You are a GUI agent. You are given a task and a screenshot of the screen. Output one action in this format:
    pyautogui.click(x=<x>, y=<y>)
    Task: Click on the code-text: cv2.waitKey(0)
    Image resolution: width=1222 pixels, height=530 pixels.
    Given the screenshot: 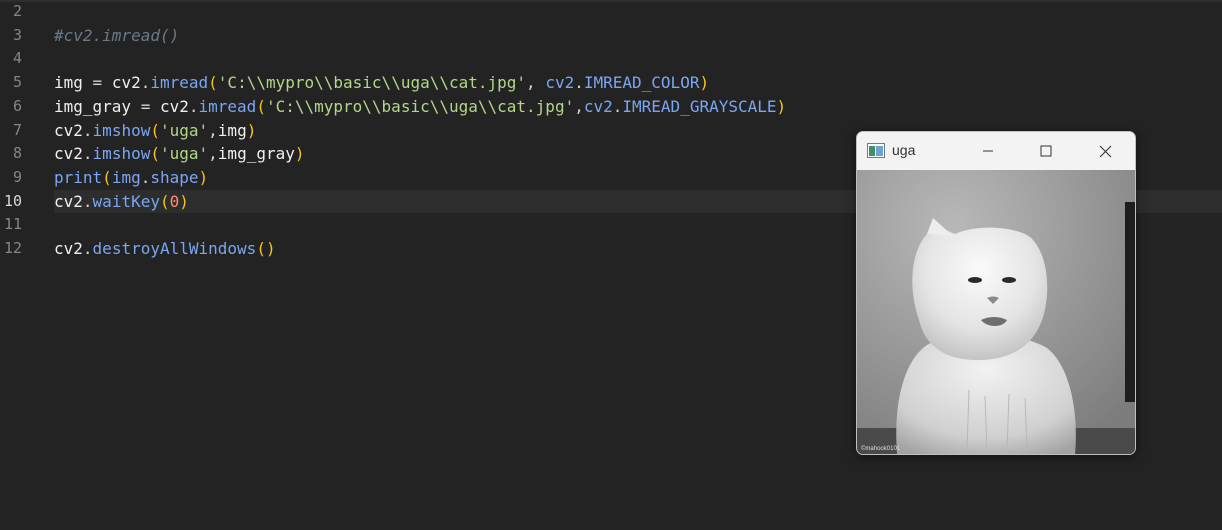 What is the action you would take?
    pyautogui.click(x=121, y=202)
    